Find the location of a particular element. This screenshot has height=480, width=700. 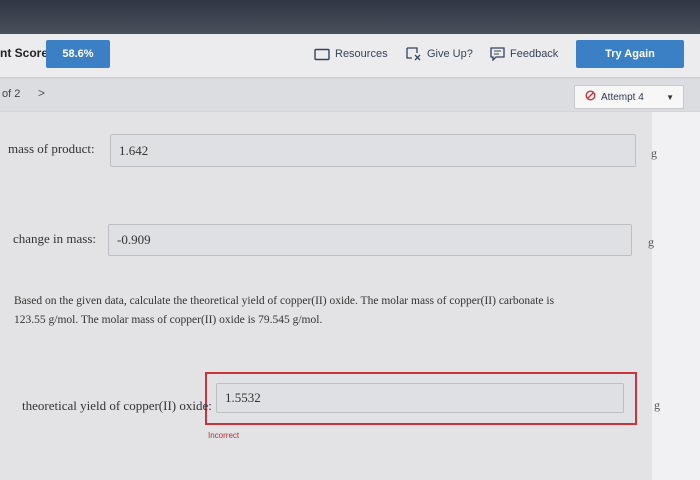

theoretical-yield-value: 1.5532 is located at coordinates (243, 397).